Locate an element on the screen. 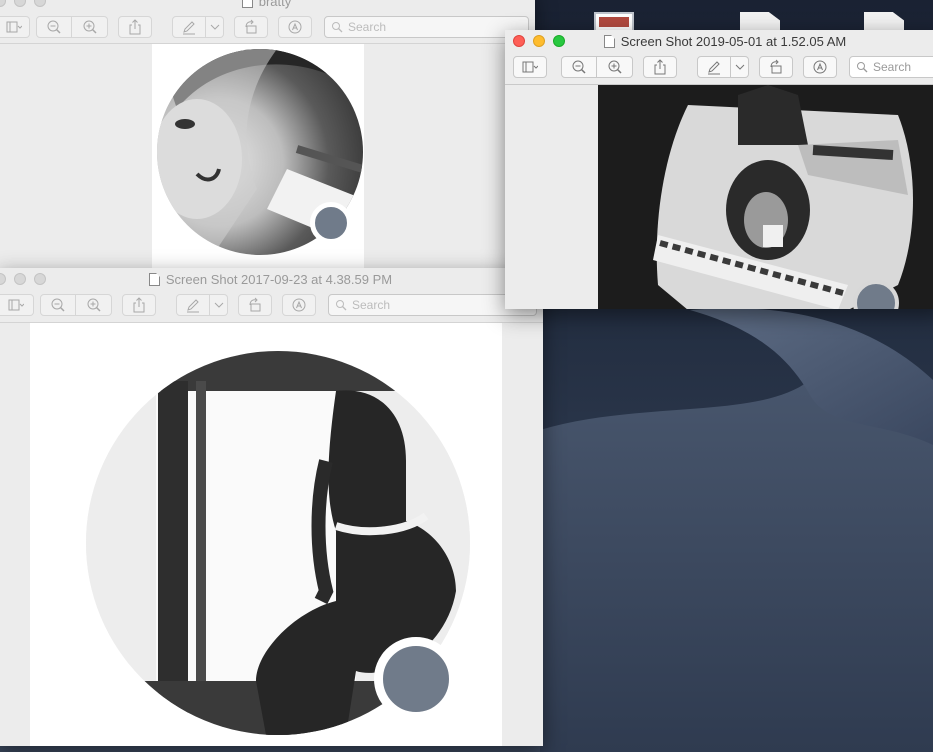  window-title: Screen Shot 2019-05-01 at 1.52.05 AM is located at coordinates (733, 41).